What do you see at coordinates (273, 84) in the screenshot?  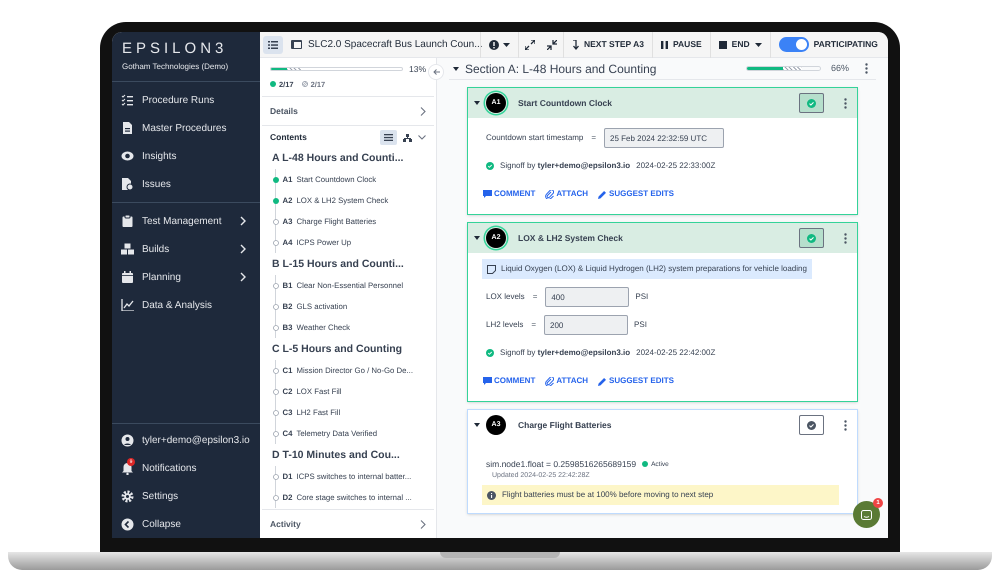 I see `dot-icon` at bounding box center [273, 84].